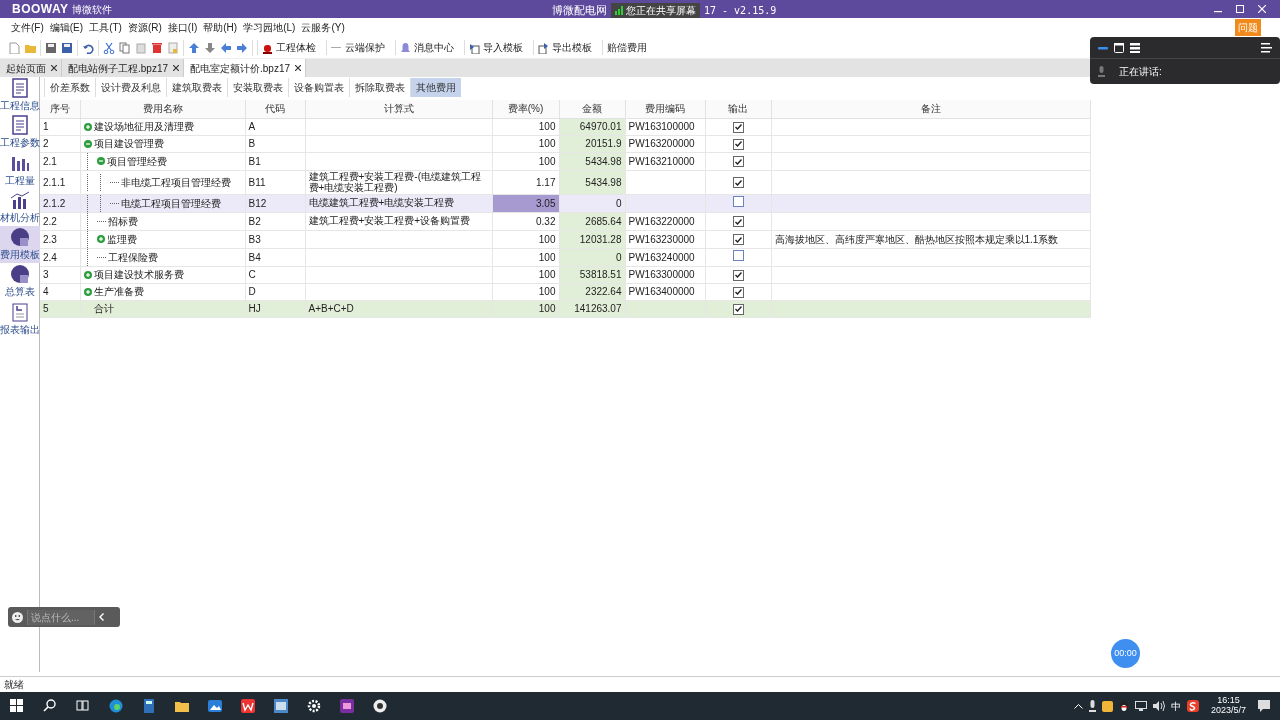 The image size is (1280, 720). Describe the element at coordinates (125, 47) in the screenshot. I see `copy-icon` at that location.